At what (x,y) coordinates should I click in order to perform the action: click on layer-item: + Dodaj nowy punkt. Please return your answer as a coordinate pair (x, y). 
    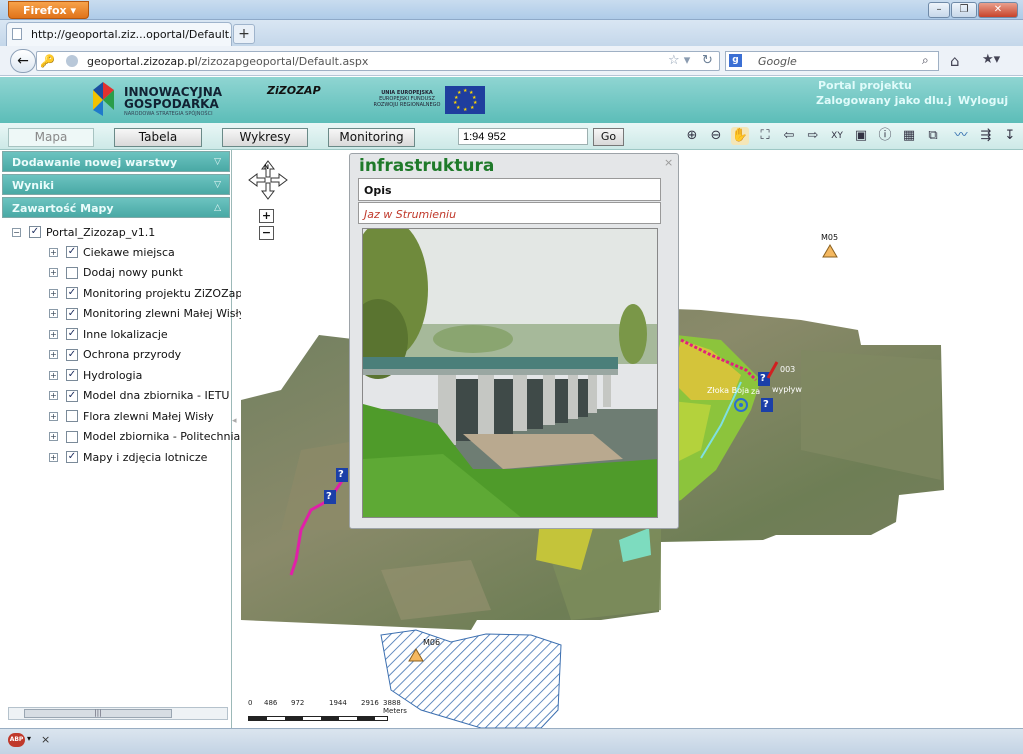
    Looking at the image, I should click on (116, 273).